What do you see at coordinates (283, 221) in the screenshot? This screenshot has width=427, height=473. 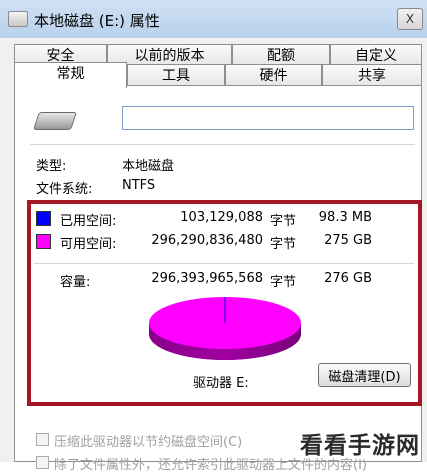 I see `used-unit: 字节` at bounding box center [283, 221].